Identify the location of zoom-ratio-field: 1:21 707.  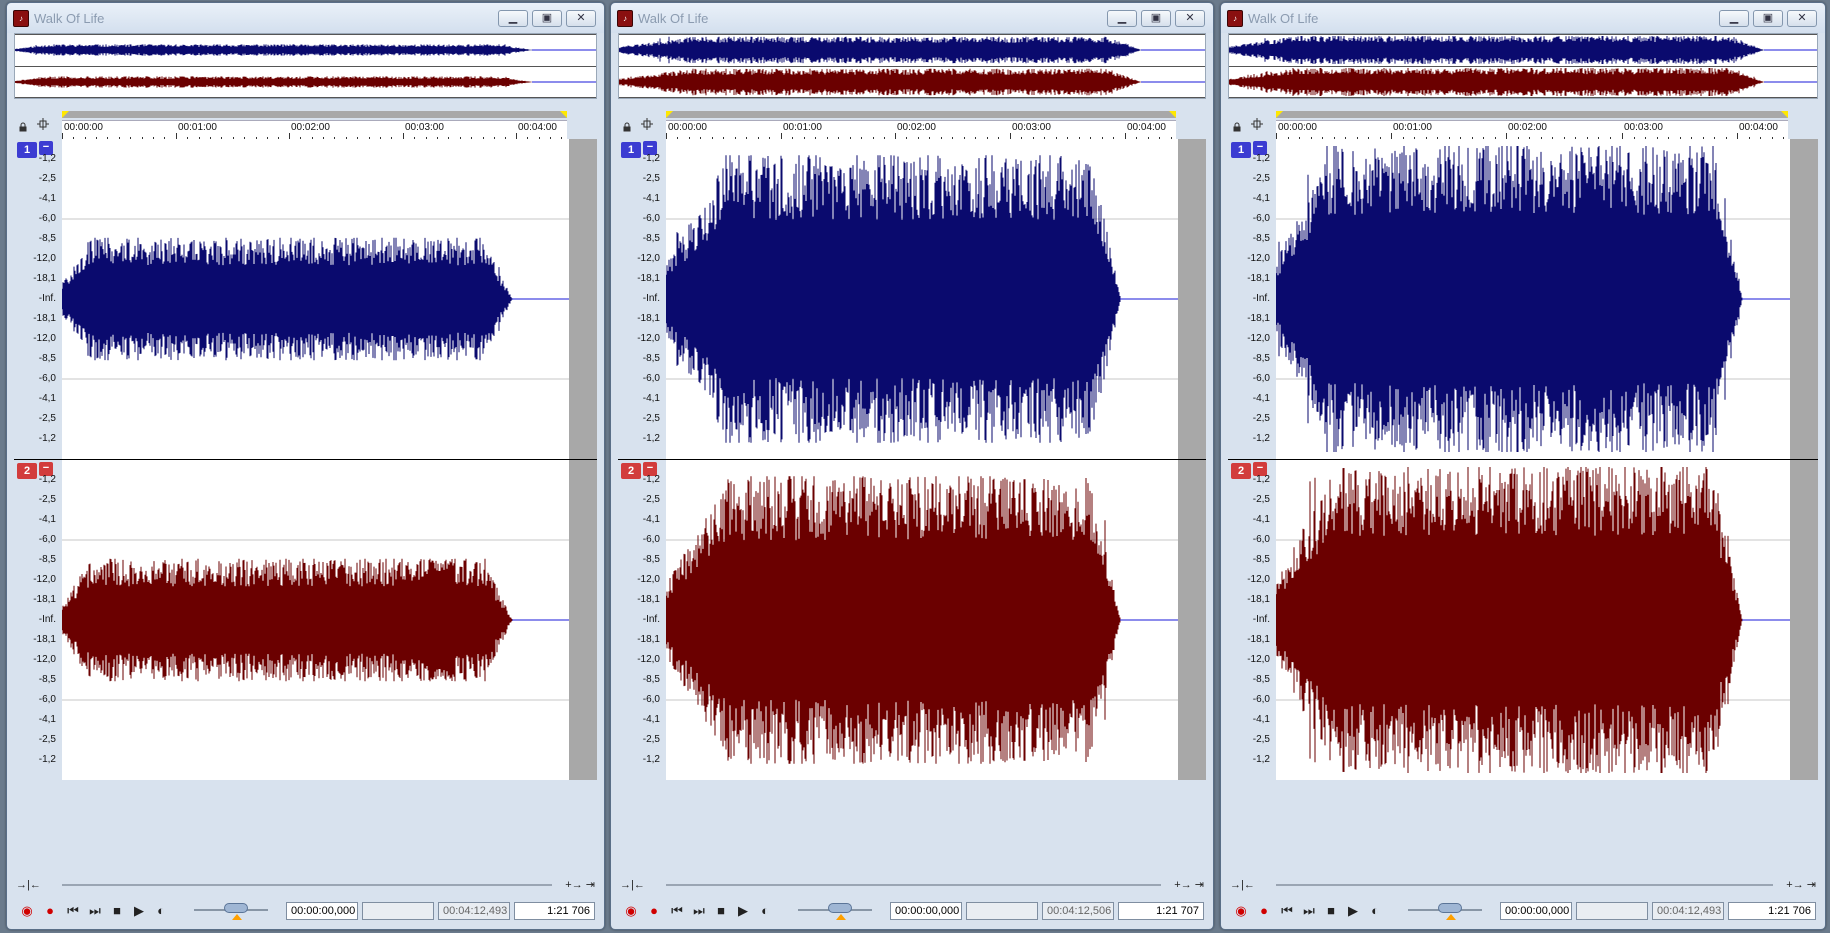
(1161, 911).